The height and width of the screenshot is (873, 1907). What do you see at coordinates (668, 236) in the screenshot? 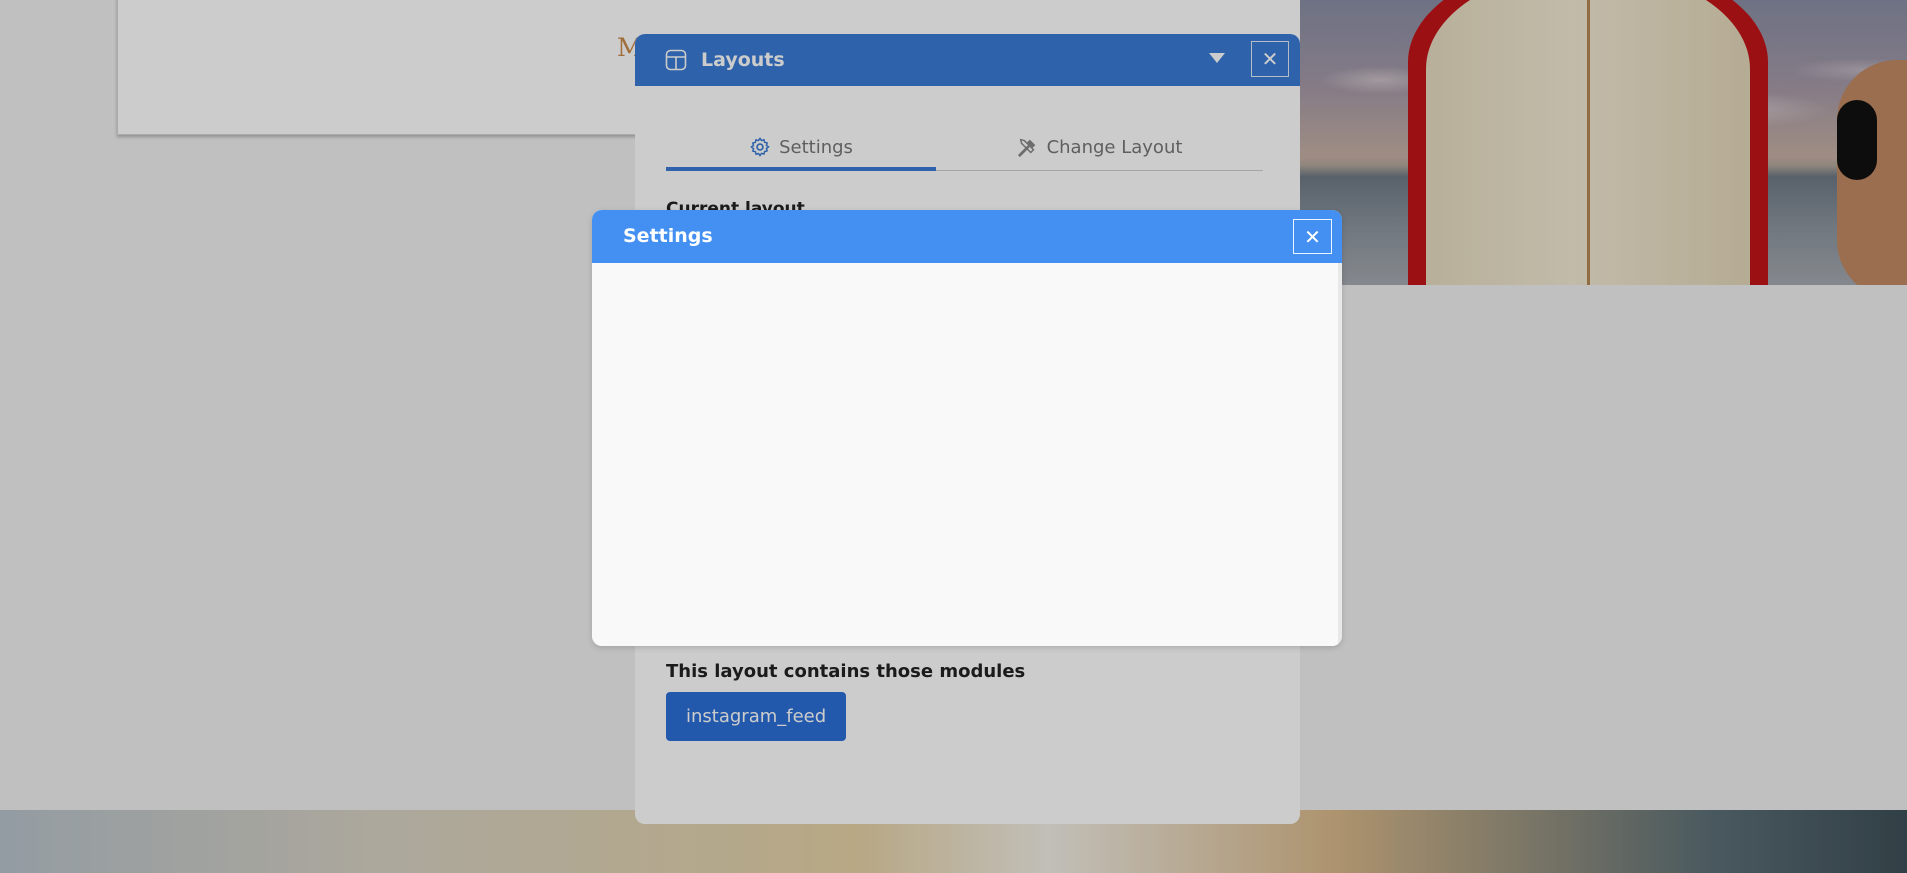
I see `settings-dialog-title: Settings` at bounding box center [668, 236].